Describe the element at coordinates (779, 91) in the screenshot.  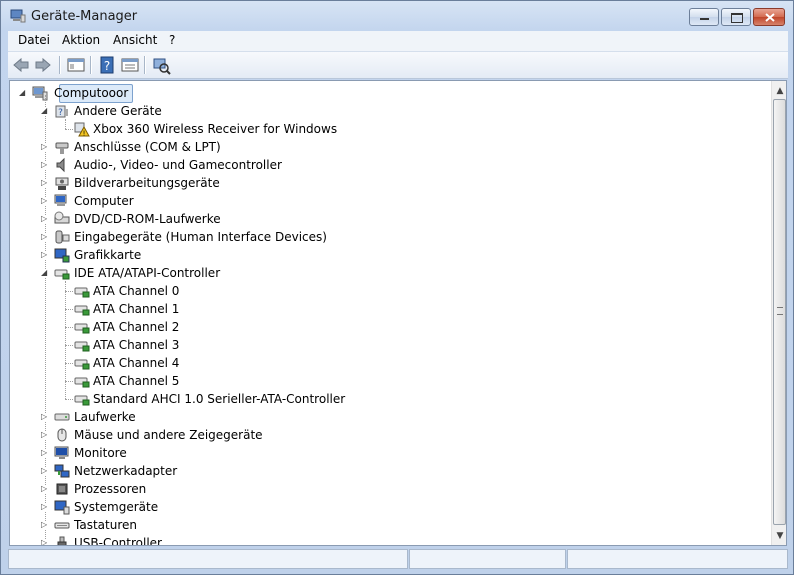
I see `scroll-up-arrow-icon: ▲` at that location.